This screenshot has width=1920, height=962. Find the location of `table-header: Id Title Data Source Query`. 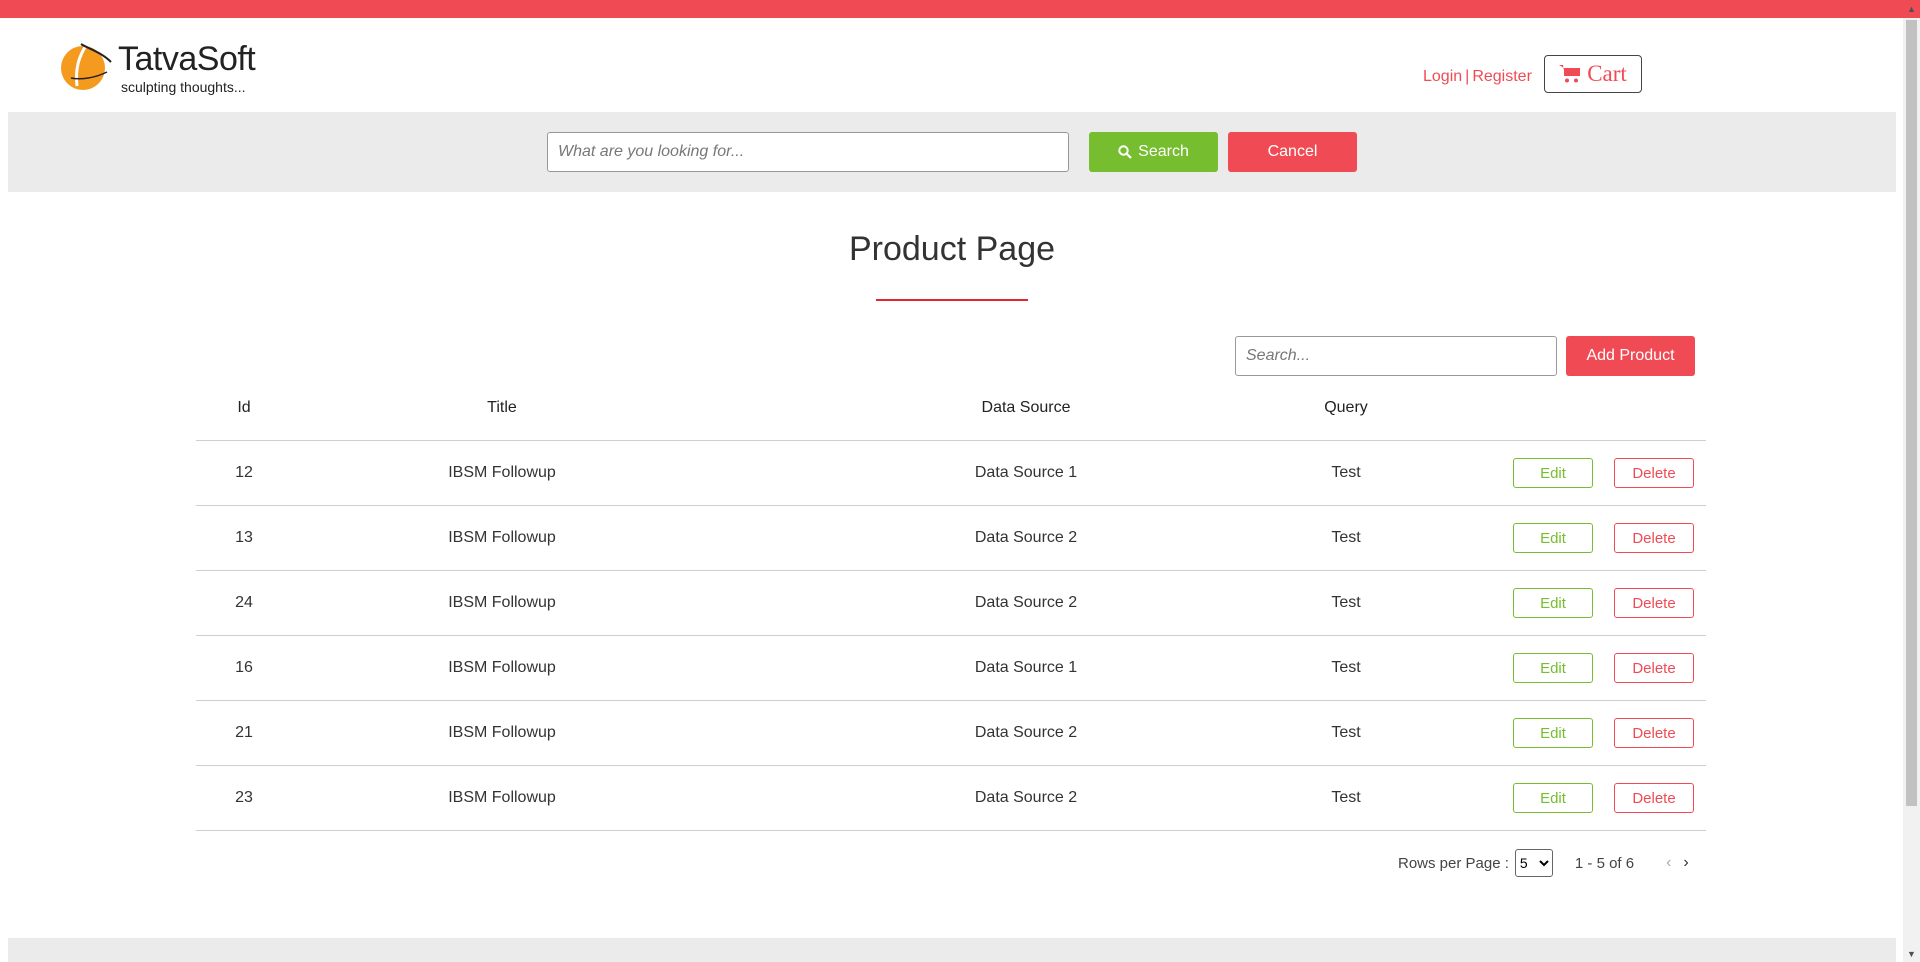

table-header: Id Title Data Source Query is located at coordinates (951, 408).